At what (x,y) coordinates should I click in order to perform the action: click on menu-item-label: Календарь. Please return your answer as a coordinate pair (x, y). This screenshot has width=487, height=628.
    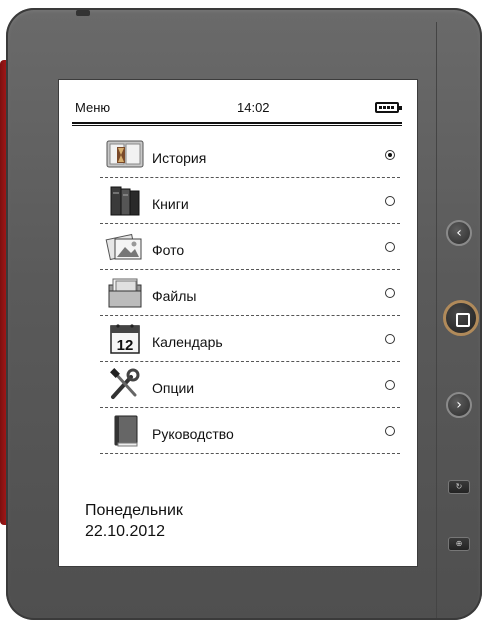
    Looking at the image, I should click on (187, 342).